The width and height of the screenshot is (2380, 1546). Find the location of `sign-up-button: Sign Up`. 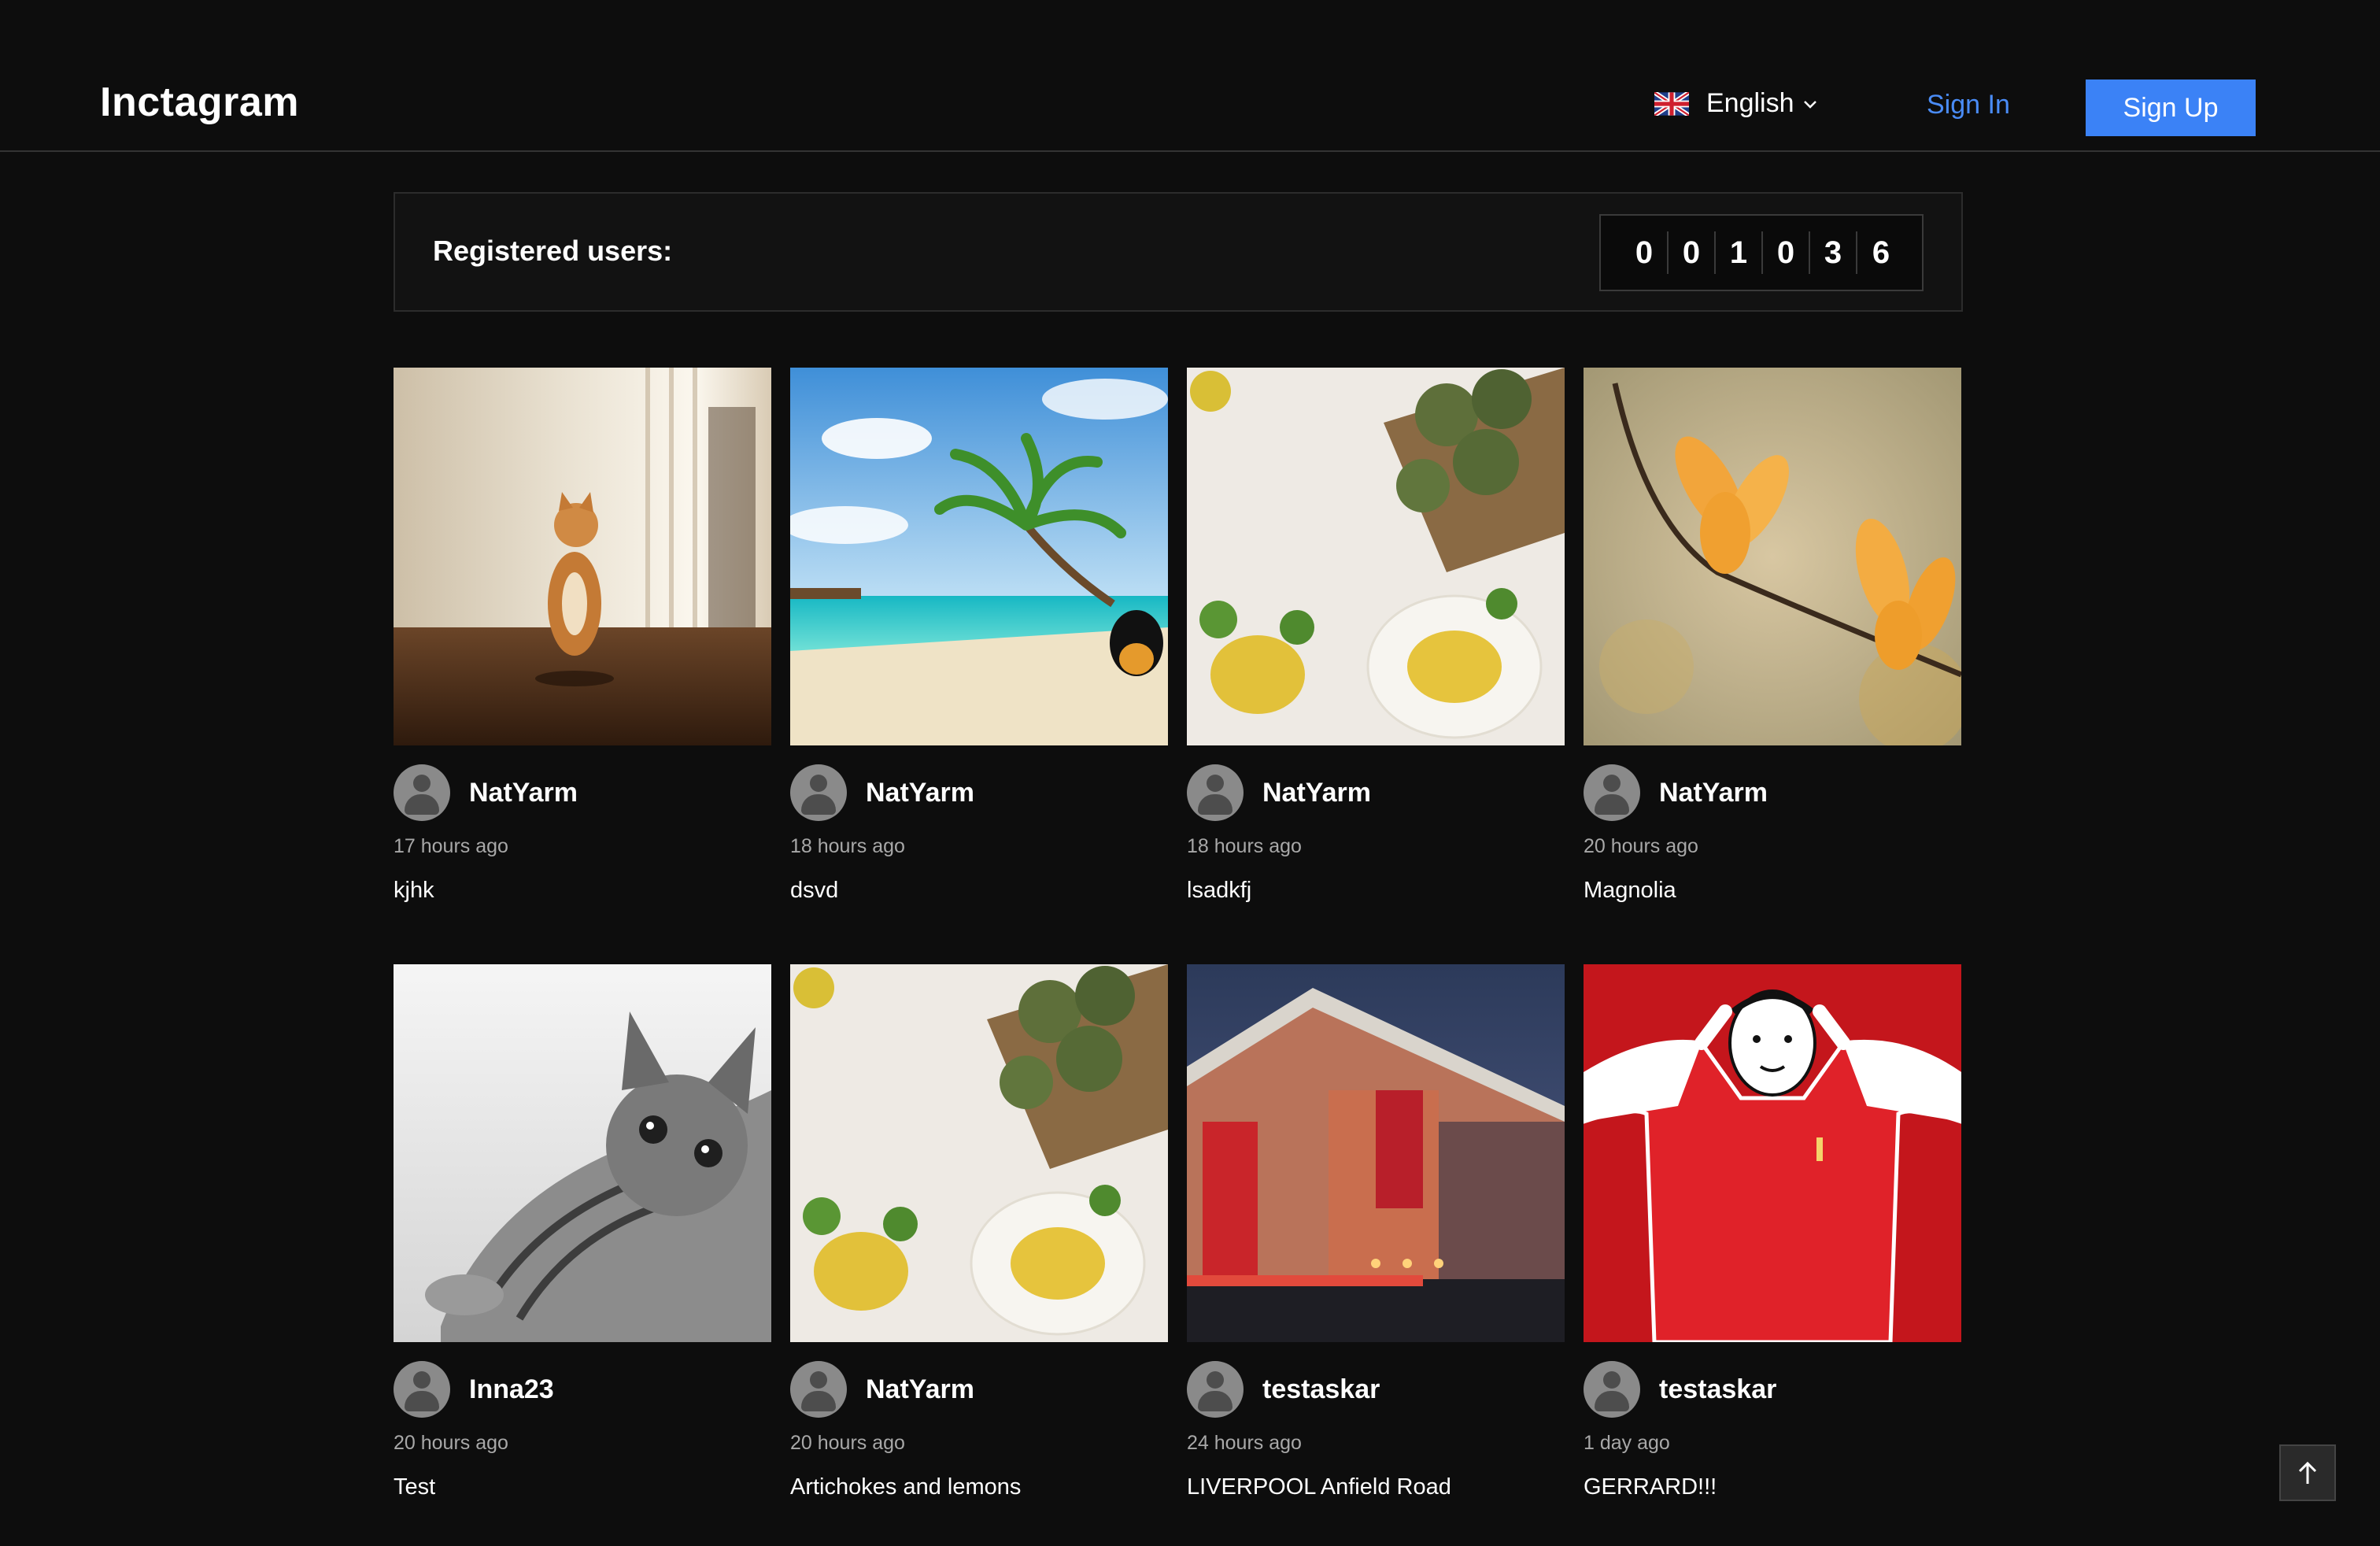

sign-up-button: Sign Up is located at coordinates (2171, 108).